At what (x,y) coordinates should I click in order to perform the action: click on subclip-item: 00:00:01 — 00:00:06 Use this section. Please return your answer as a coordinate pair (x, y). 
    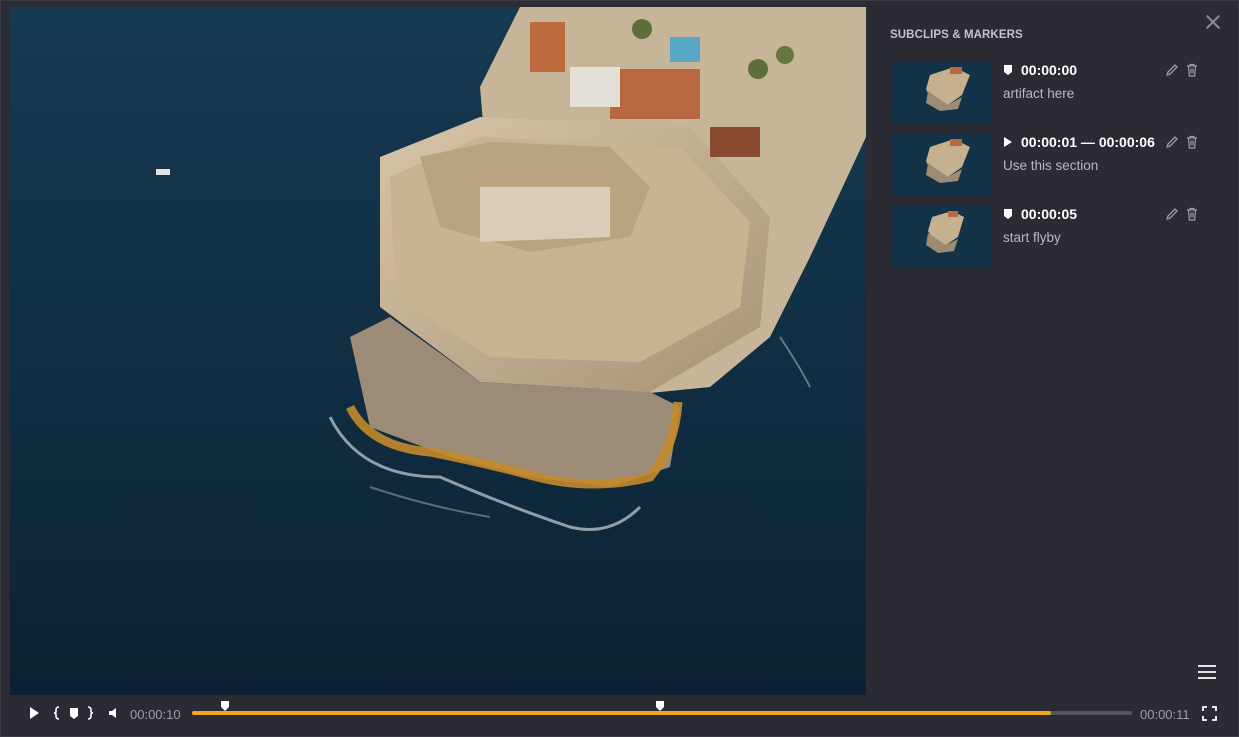
    Looking at the image, I should click on (1057, 165).